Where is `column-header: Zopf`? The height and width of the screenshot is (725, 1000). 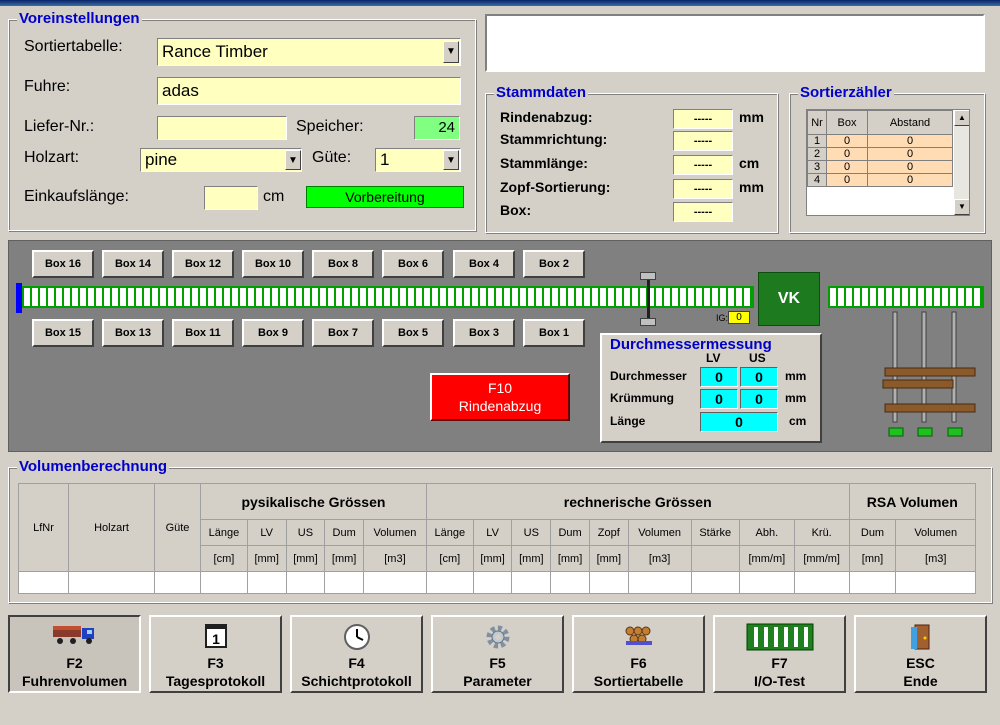 column-header: Zopf is located at coordinates (608, 532).